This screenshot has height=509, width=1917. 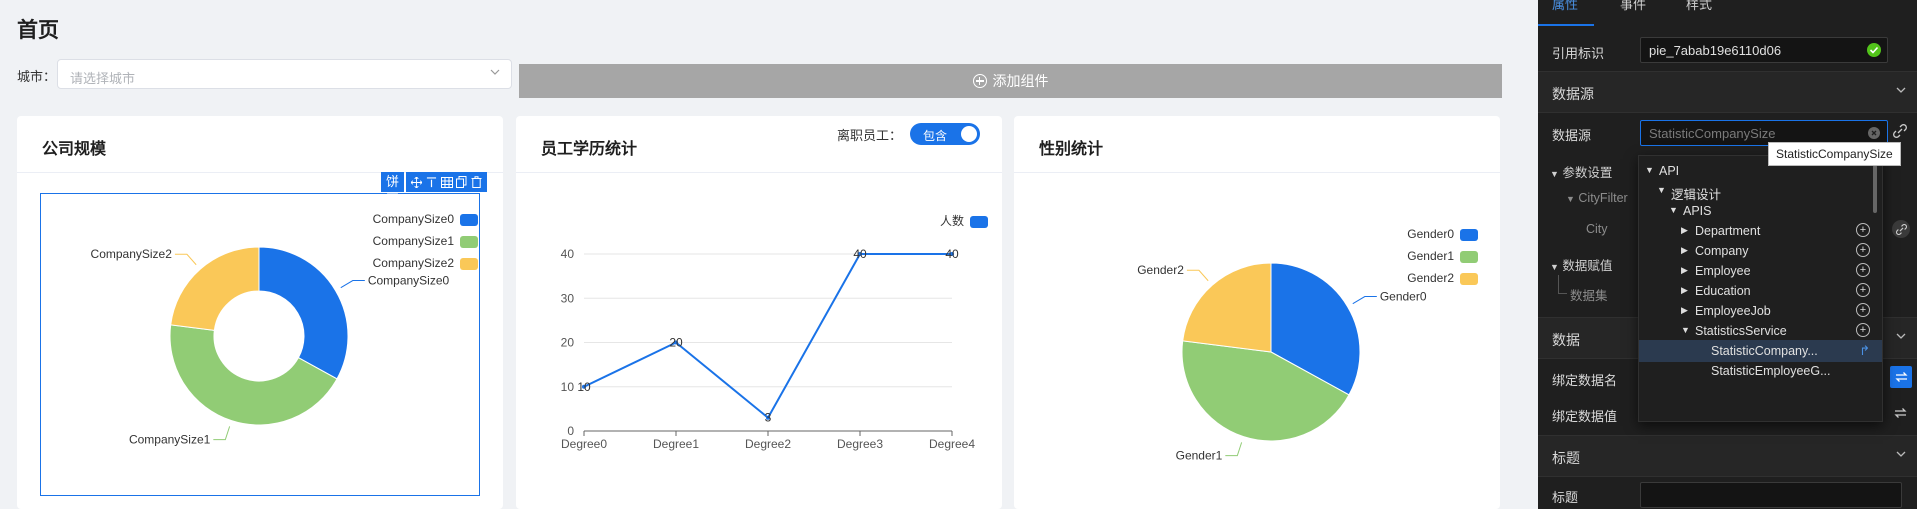 What do you see at coordinates (568, 387) in the screenshot?
I see `y-tick-label: 10` at bounding box center [568, 387].